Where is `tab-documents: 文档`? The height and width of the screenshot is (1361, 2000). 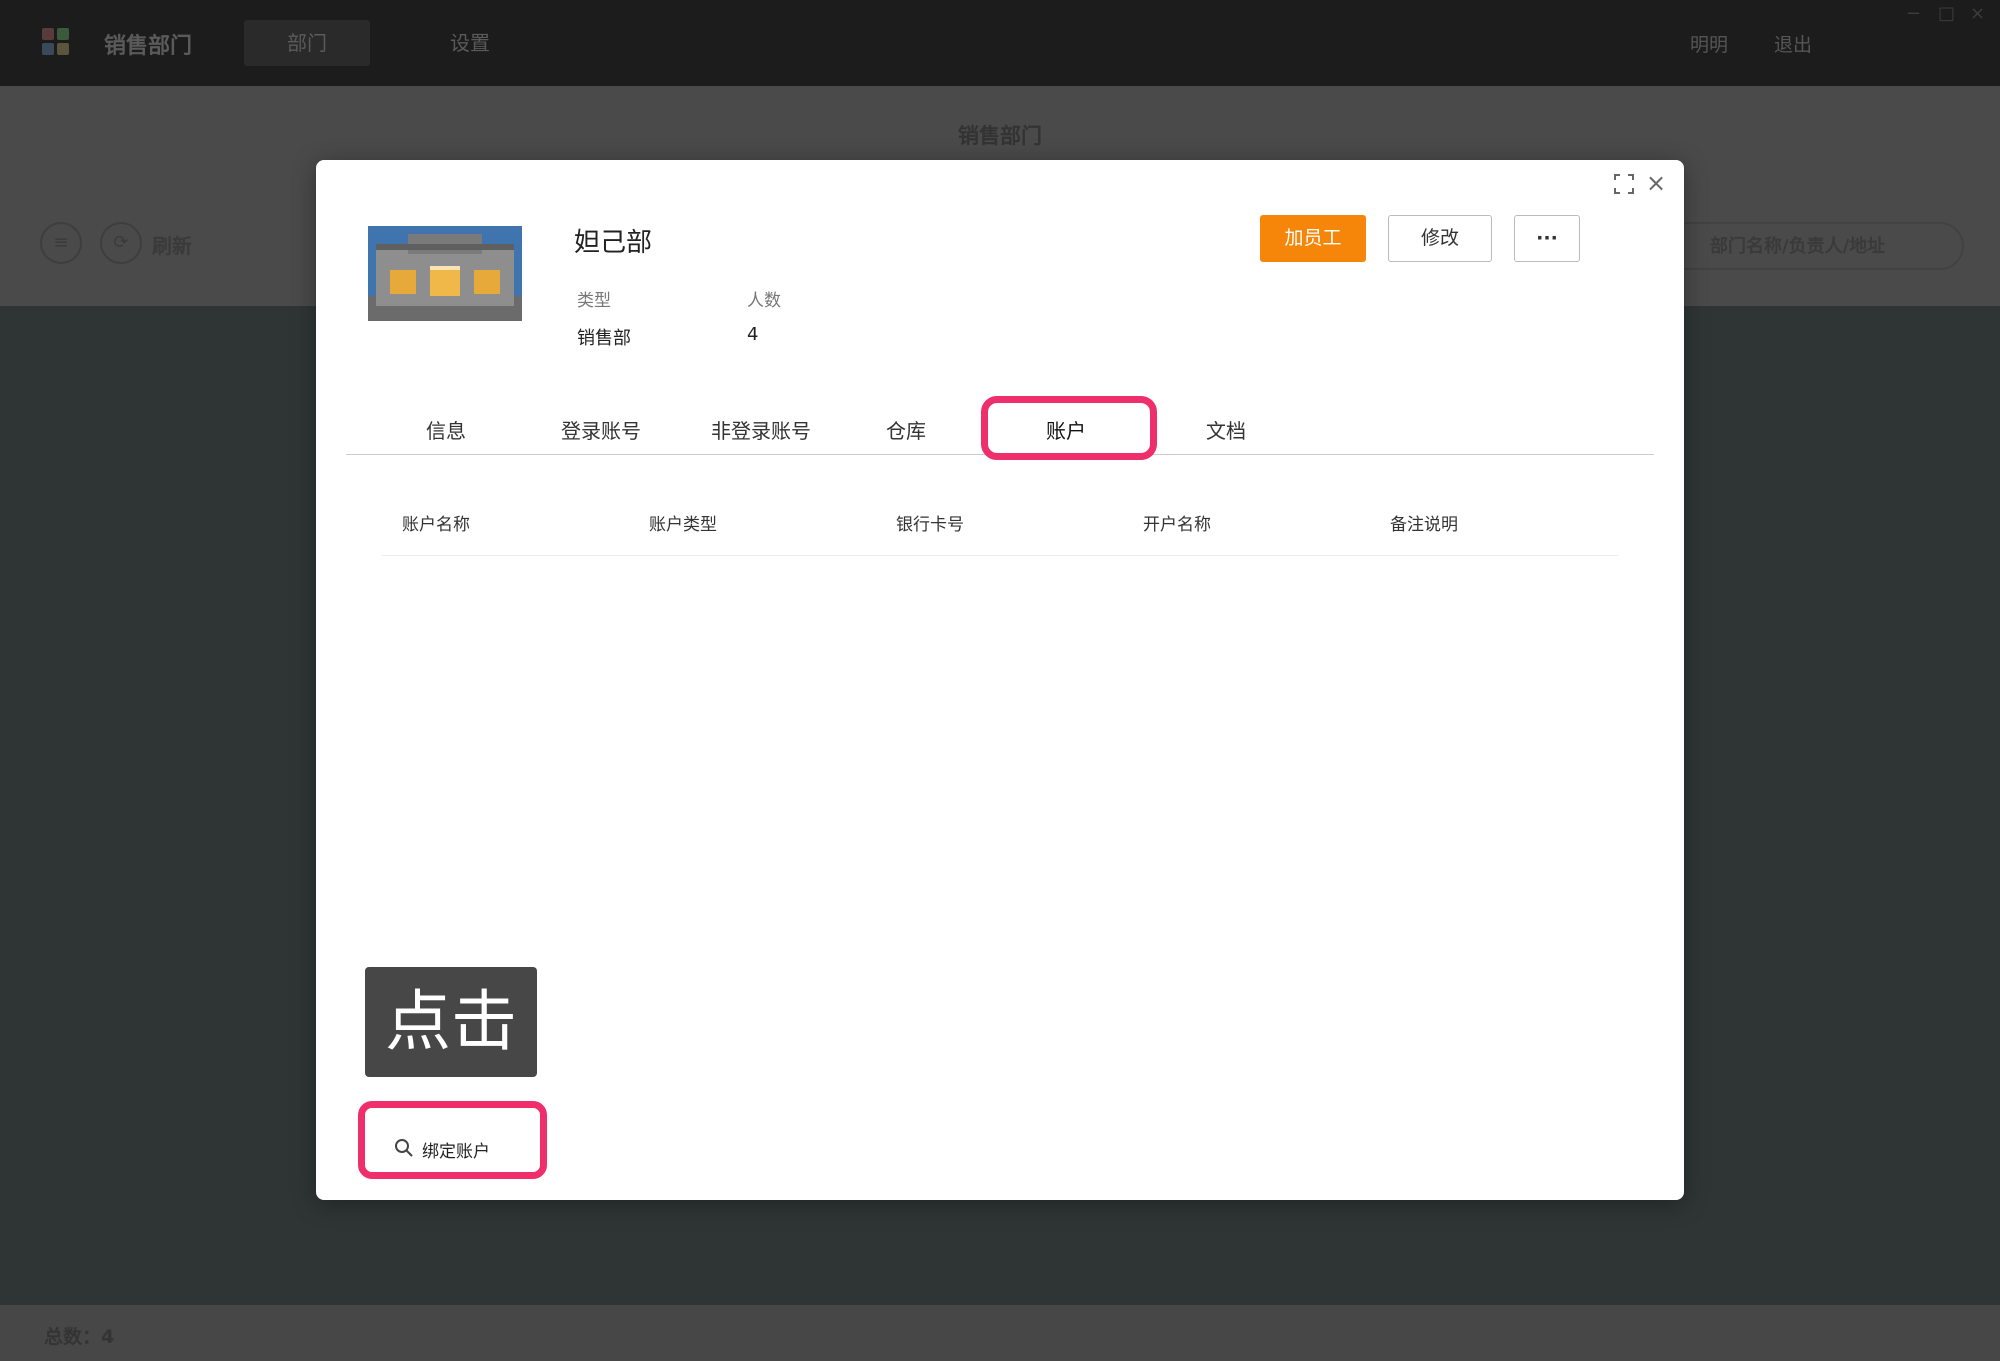
tab-documents: 文档 is located at coordinates (1226, 431).